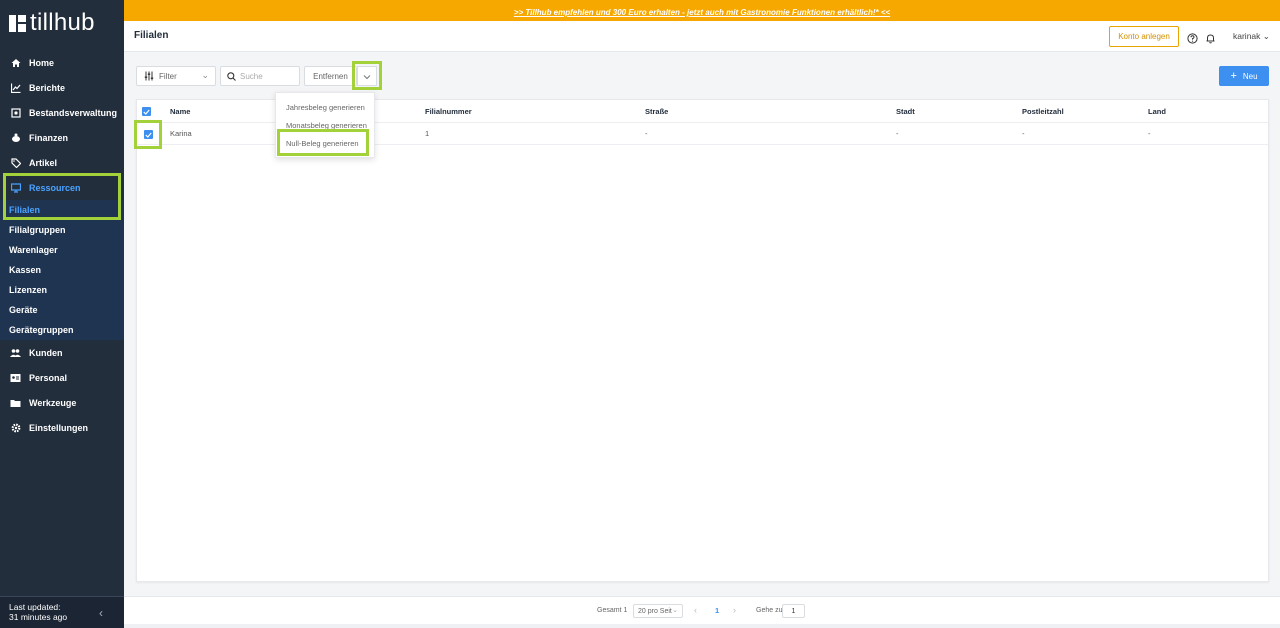  Describe the element at coordinates (55, 187) in the screenshot. I see `sidebar-item-label: Ressourcen` at that location.